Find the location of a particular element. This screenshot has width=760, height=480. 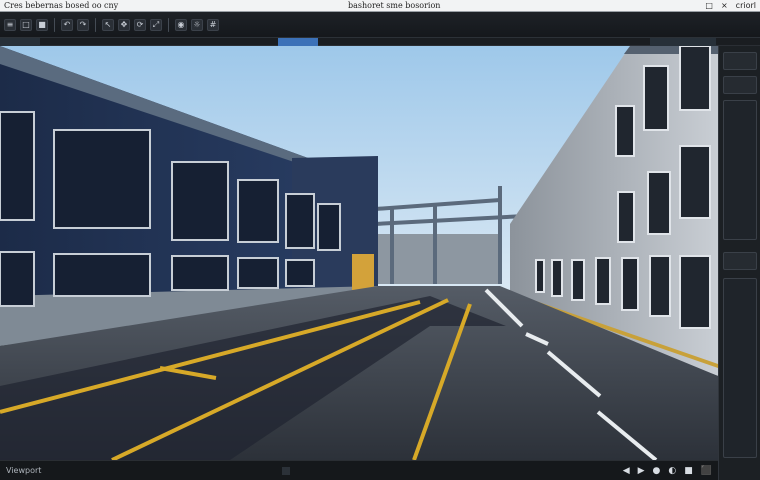

camera-icon: ◉ is located at coordinates (181, 24).